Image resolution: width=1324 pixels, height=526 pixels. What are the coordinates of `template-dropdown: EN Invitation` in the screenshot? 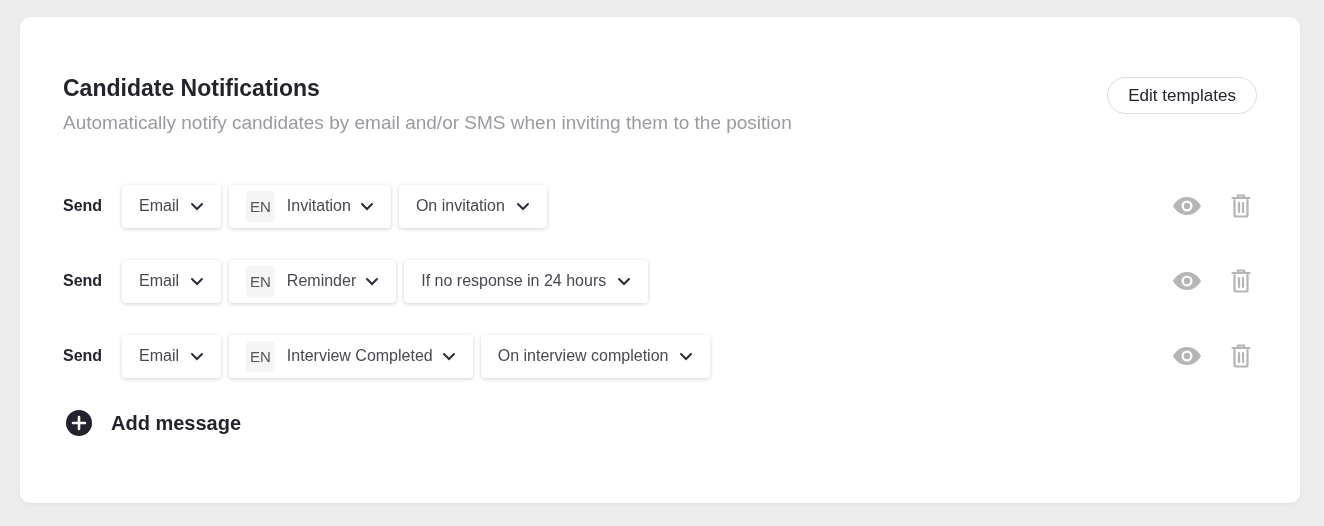 It's located at (310, 206).